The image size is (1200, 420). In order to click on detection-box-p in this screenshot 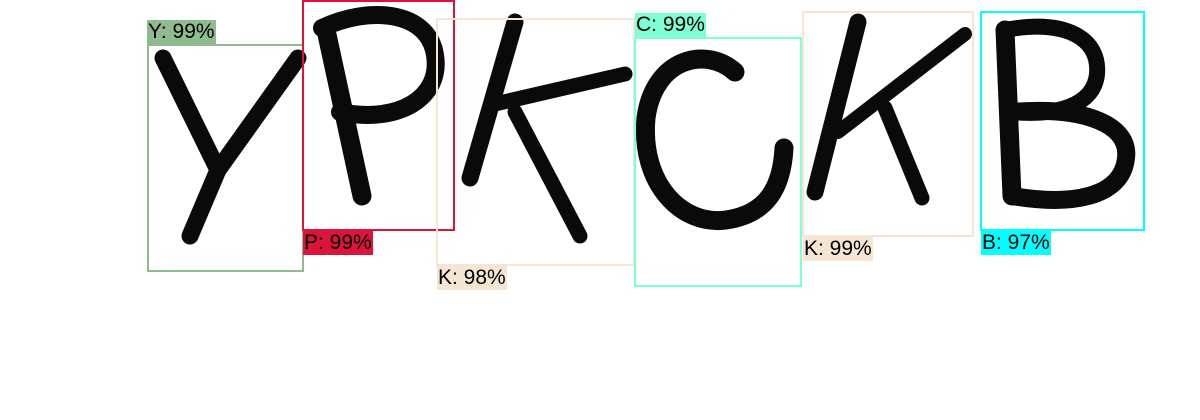, I will do `click(378, 115)`.